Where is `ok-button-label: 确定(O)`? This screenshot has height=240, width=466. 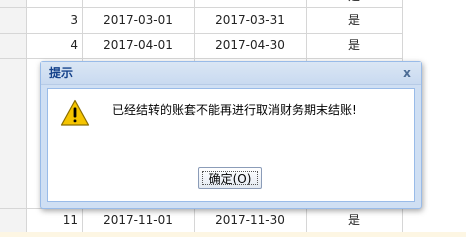 ok-button-label: 确定(O) is located at coordinates (230, 178).